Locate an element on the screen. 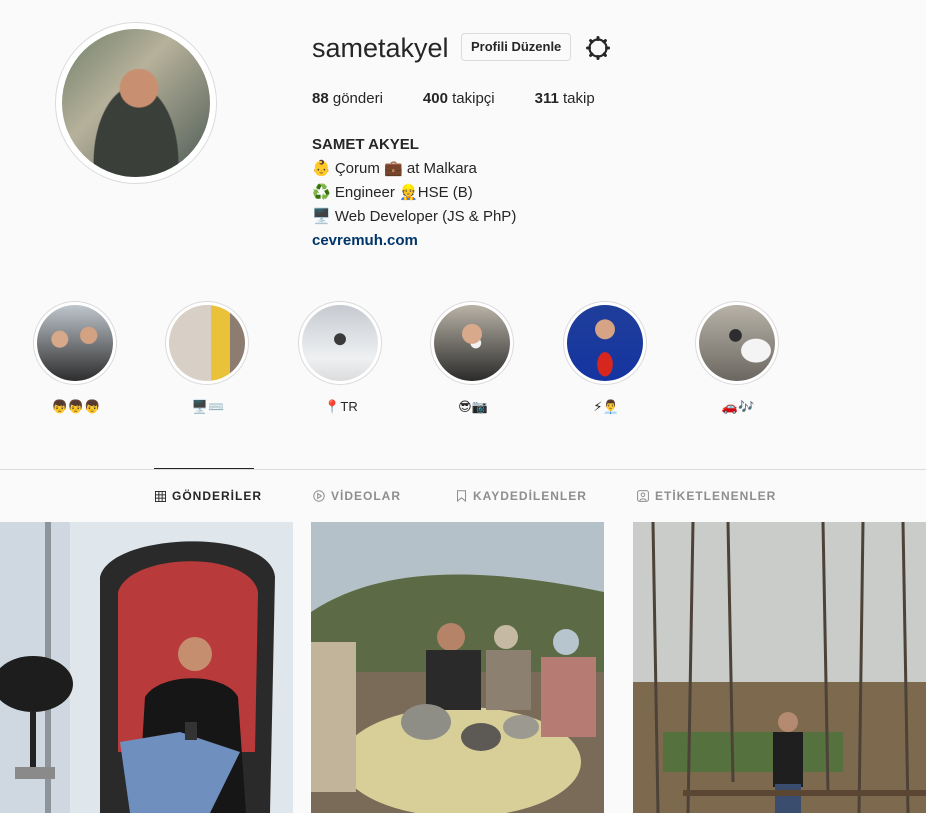 This screenshot has height=813, width=926. following-stat: 311 takip is located at coordinates (565, 98).